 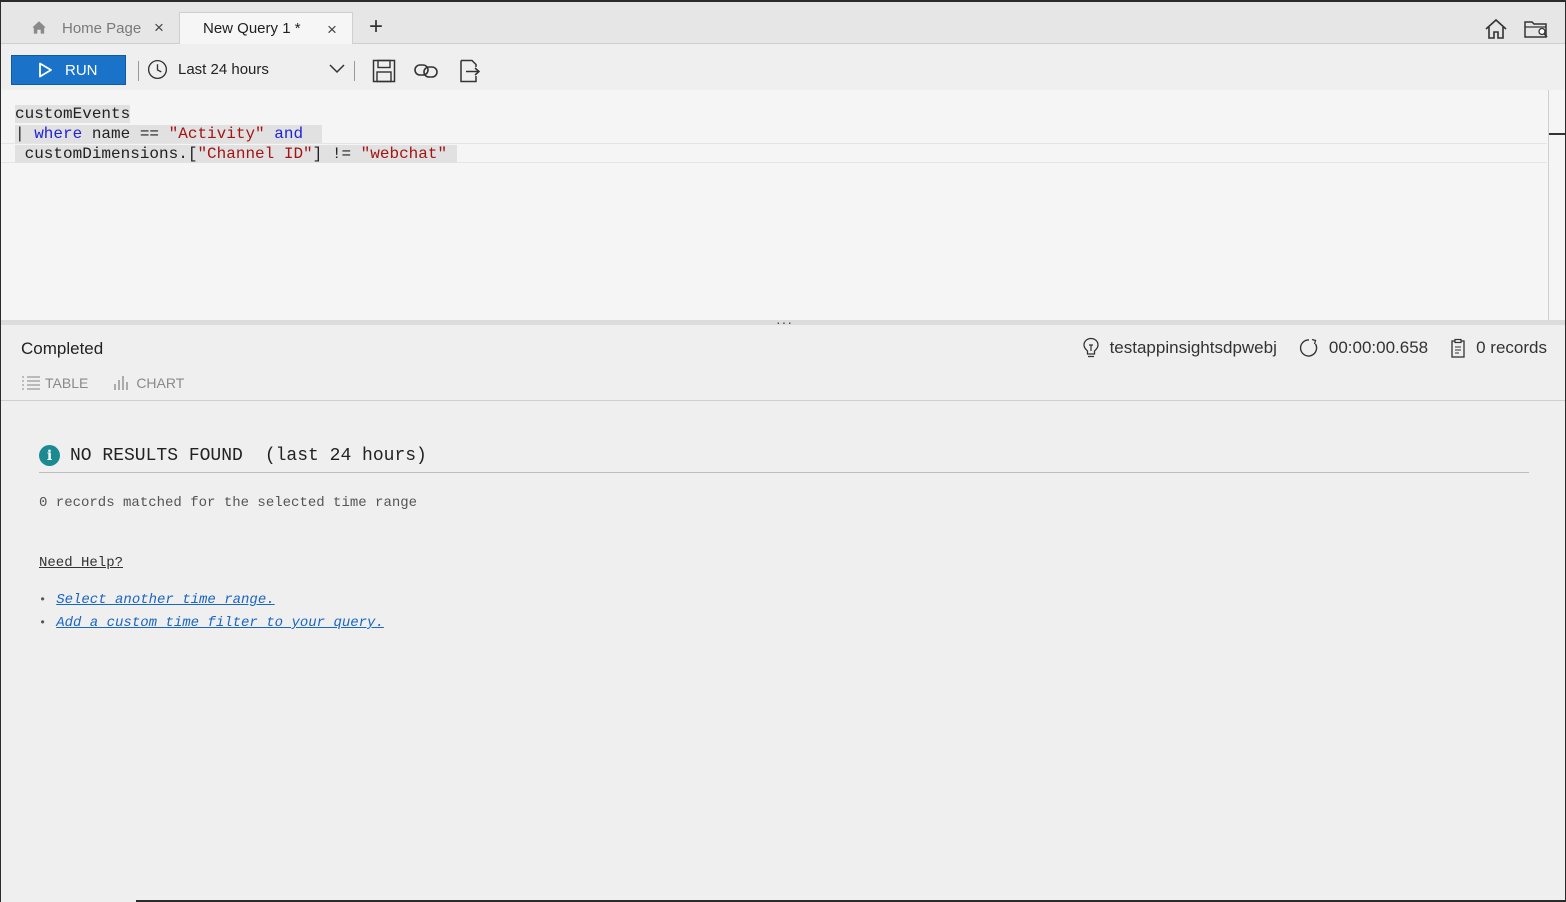 What do you see at coordinates (1511, 347) in the screenshot?
I see `records-count: 0 records` at bounding box center [1511, 347].